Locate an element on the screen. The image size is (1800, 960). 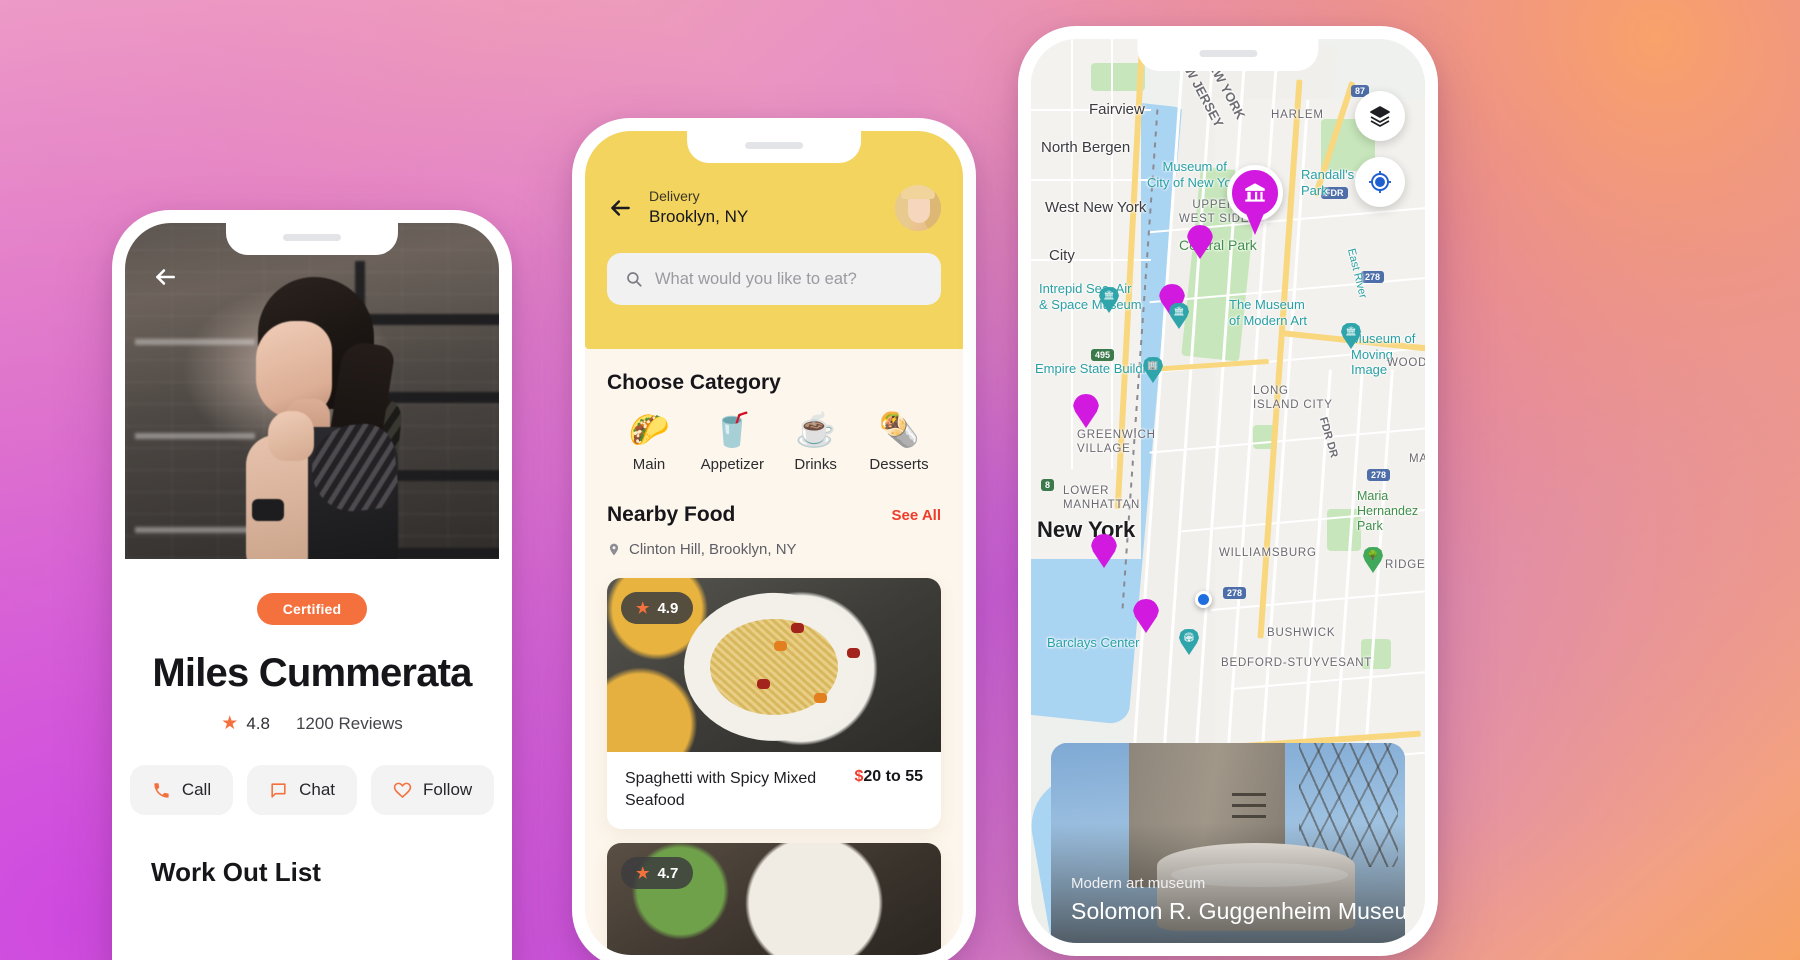
heart-icon is located at coordinates (402, 790).